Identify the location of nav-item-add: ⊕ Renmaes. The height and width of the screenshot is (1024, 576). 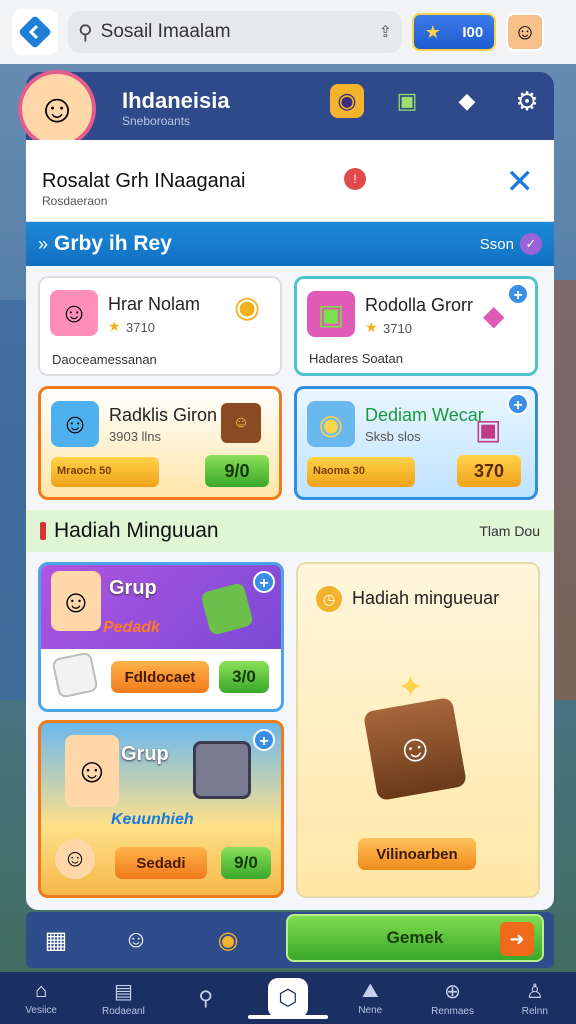
(452, 998).